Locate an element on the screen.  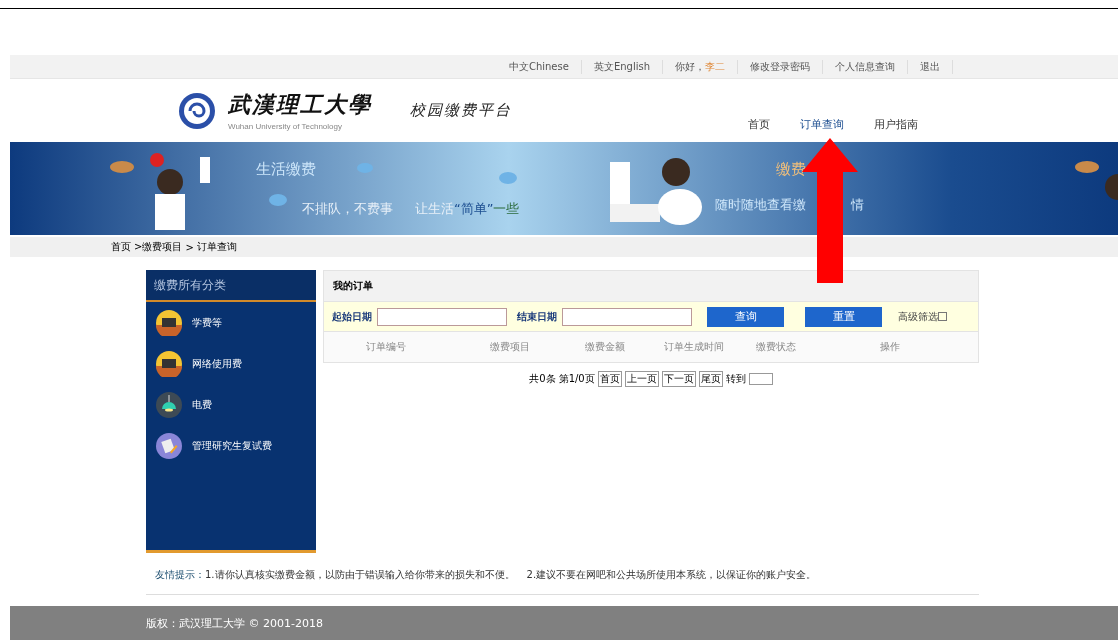
breadcrumb-item: 首页 is located at coordinates (121, 247).